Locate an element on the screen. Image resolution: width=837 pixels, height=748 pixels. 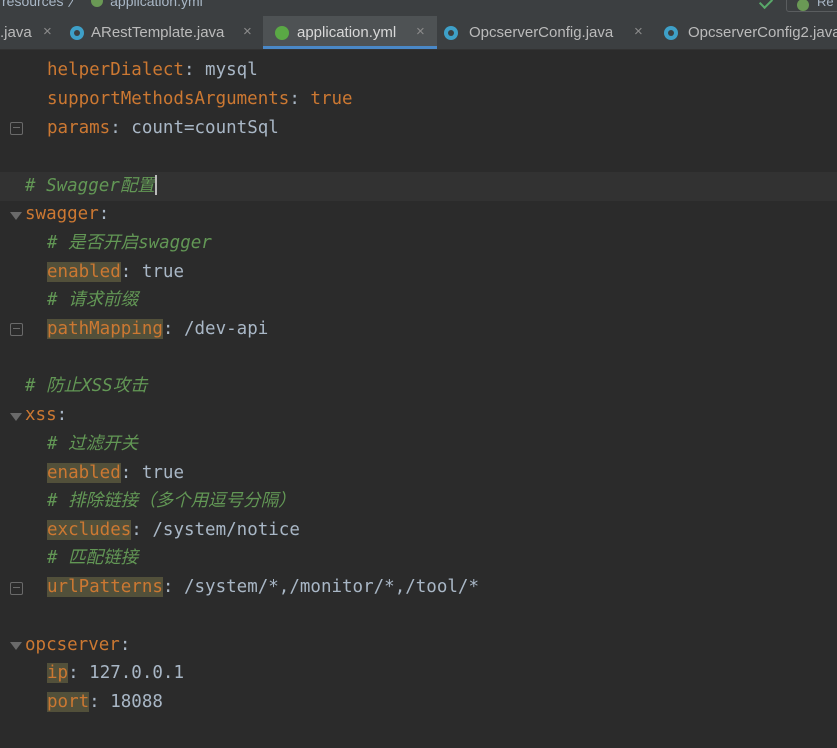
tab-java-partial: .java × is located at coordinates (30, 32).